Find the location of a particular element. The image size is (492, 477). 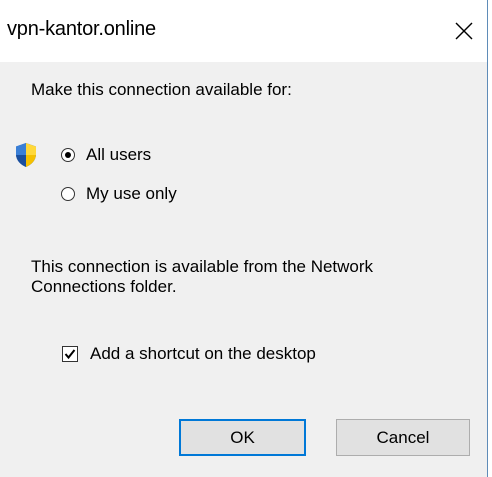

radio-my-use-only: My use only is located at coordinates (119, 194).